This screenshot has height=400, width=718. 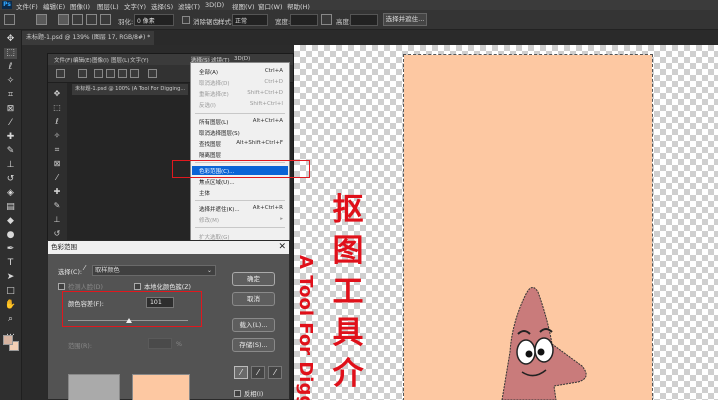 I want to click on swap-dimensions-icon, so click(x=326, y=19).